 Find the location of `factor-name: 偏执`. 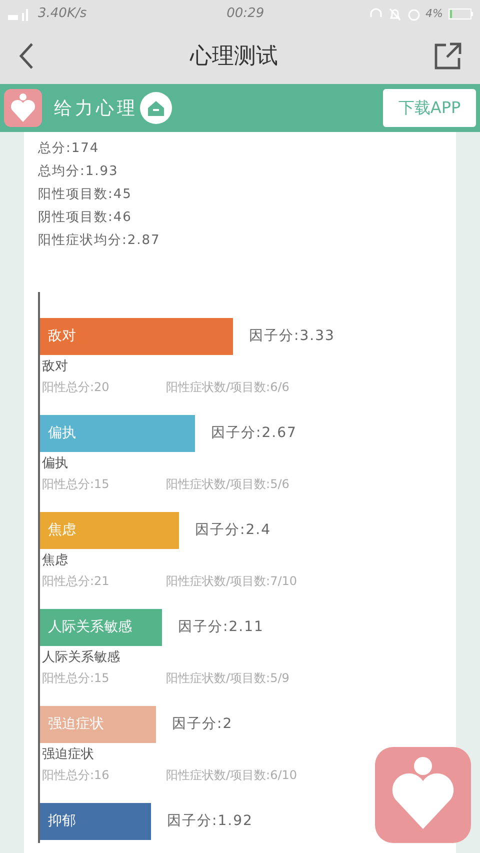

factor-name: 偏执 is located at coordinates (55, 464).